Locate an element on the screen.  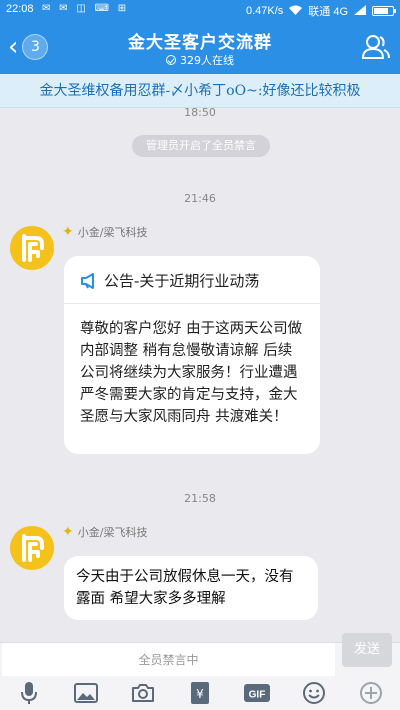
input-toolbar: ¥ GIF is located at coordinates (200, 693).